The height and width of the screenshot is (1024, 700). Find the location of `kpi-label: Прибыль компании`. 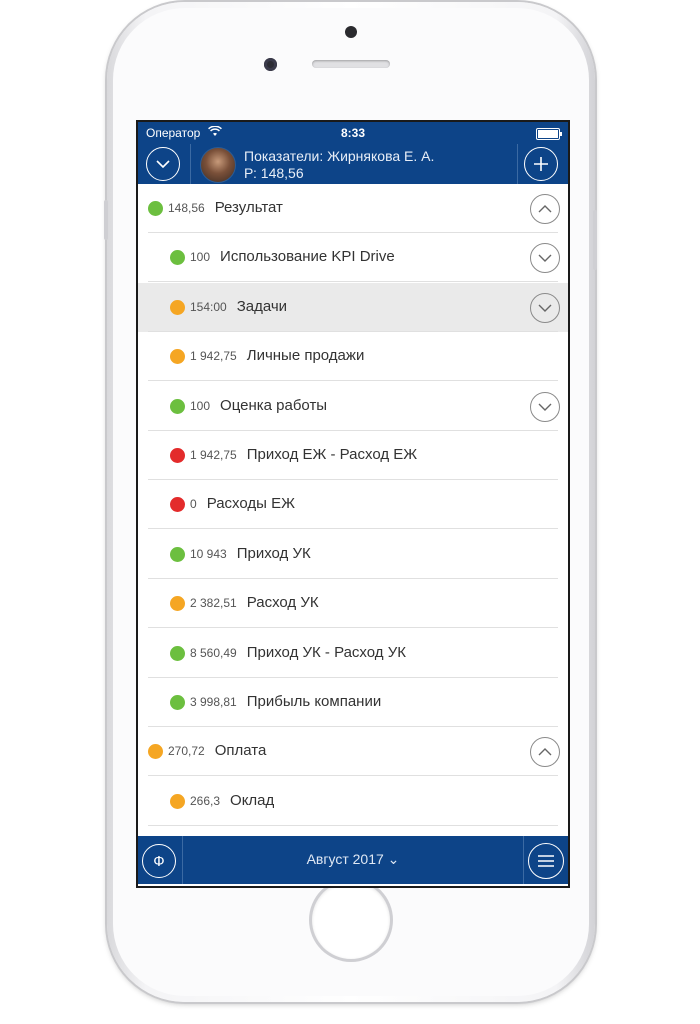

kpi-label: Прибыль компании is located at coordinates (314, 701).